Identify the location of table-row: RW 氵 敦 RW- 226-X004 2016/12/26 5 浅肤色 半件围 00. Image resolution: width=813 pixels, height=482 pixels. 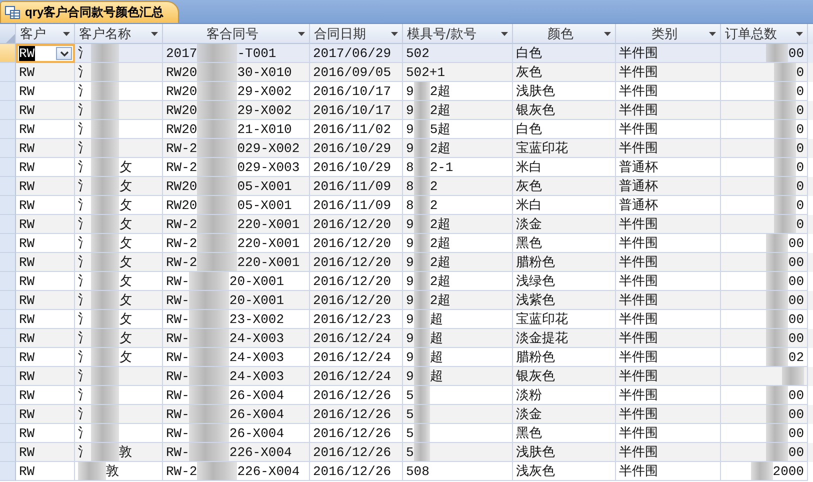
(406, 452).